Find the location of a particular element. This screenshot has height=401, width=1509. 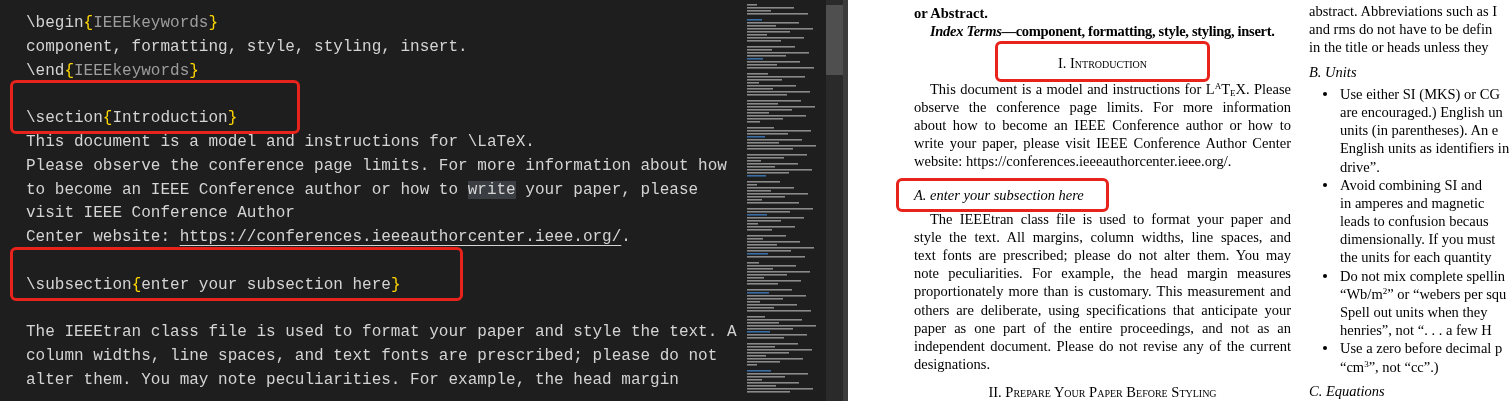

list-item: Avoid combining SI and in amperes and magnetic leads to confusion becaus dimensionally. If you must the units for each quantity is located at coordinates (1418, 221).